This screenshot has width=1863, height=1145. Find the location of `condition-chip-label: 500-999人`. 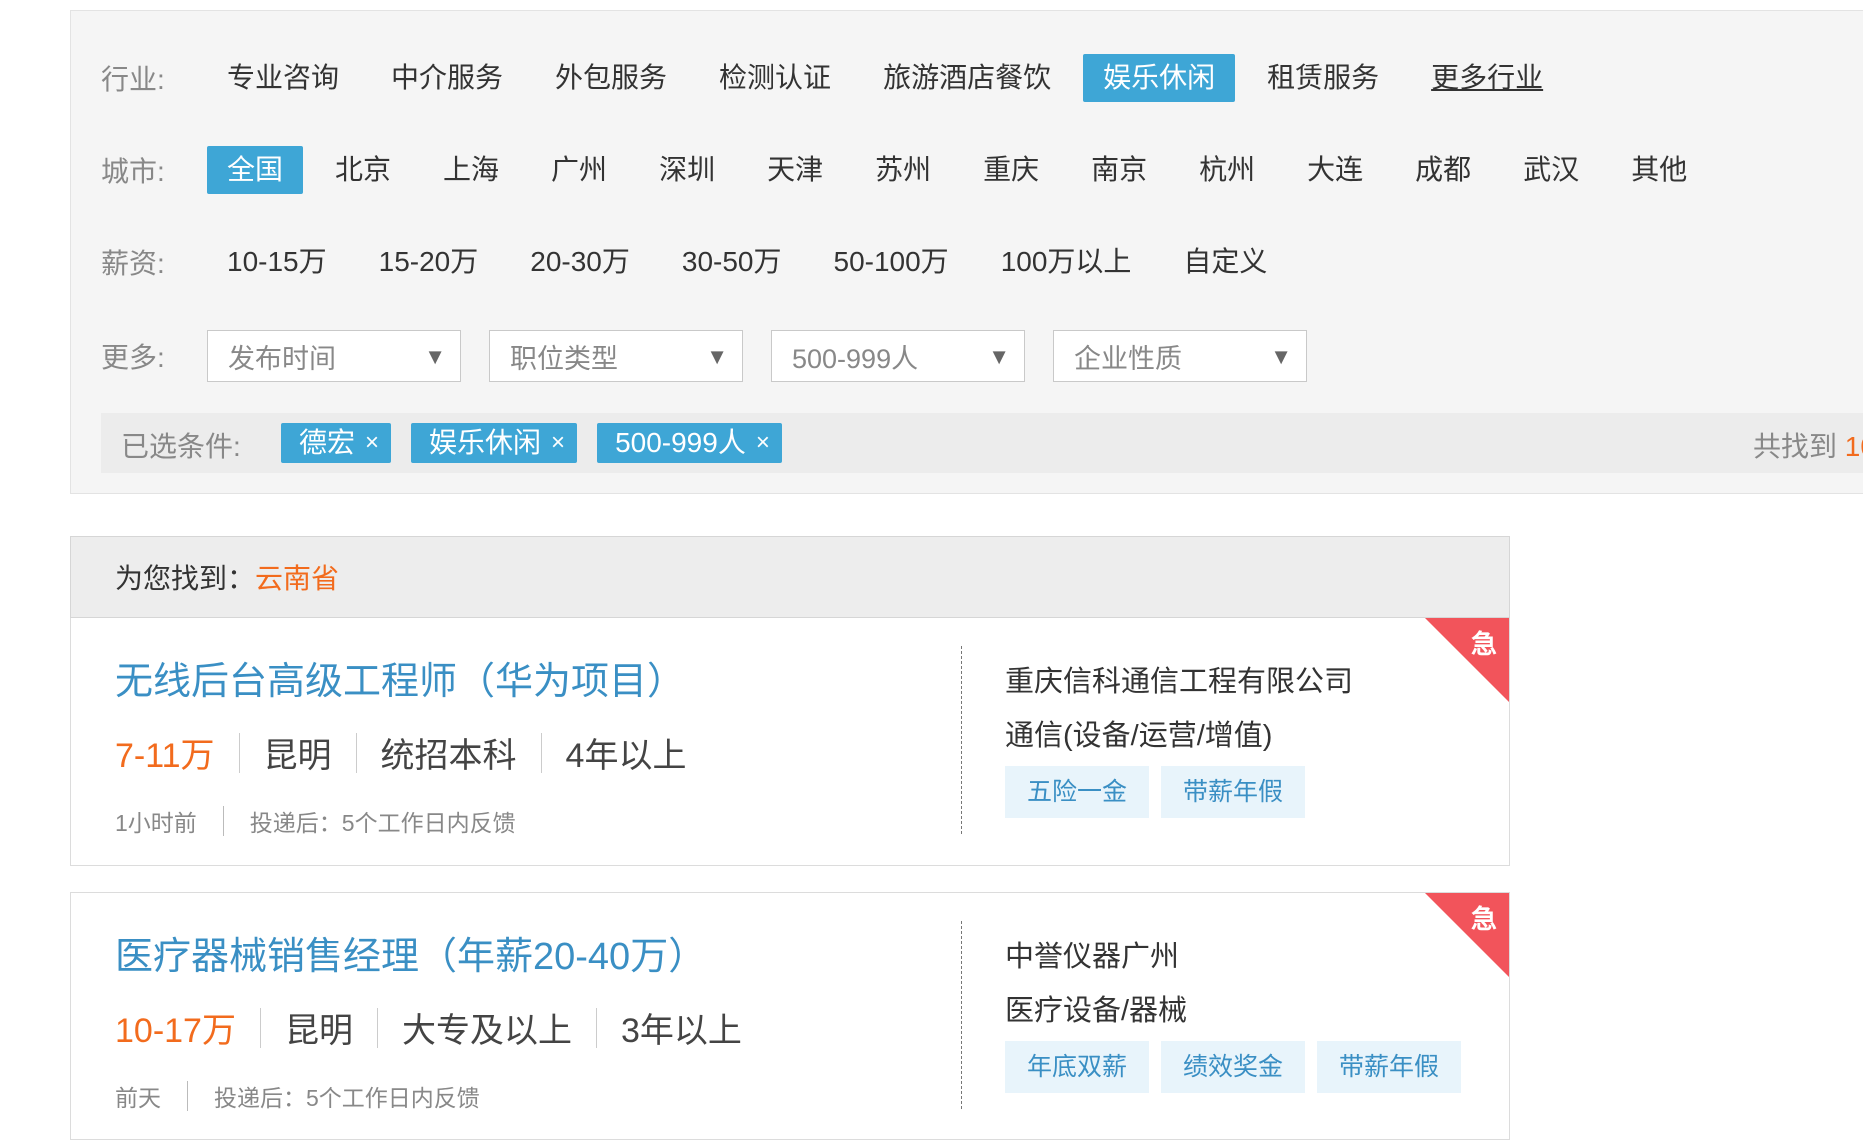

condition-chip-label: 500-999人 is located at coordinates (680, 442).